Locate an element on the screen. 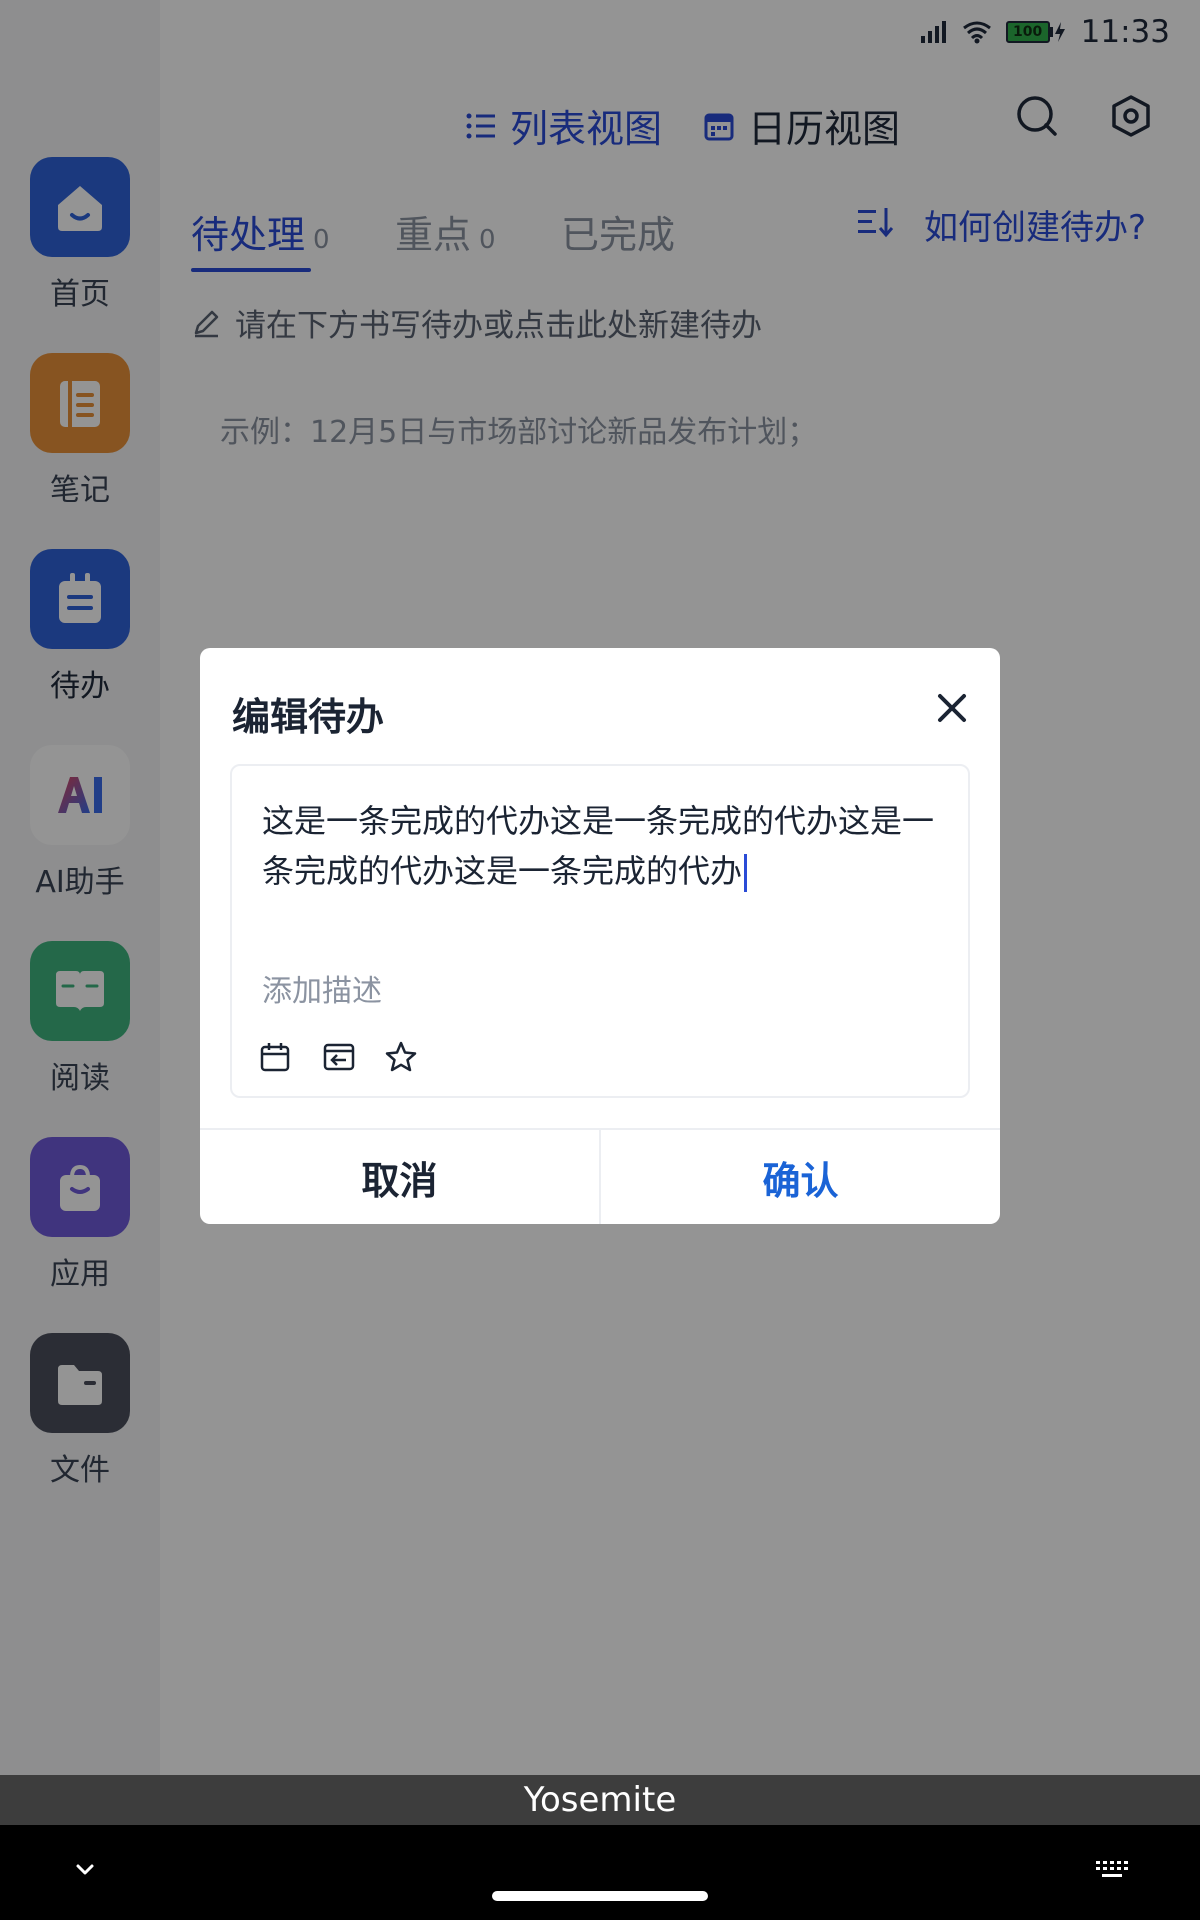 Image resolution: width=1200 pixels, height=1920 pixels. close-icon is located at coordinates (952, 708).